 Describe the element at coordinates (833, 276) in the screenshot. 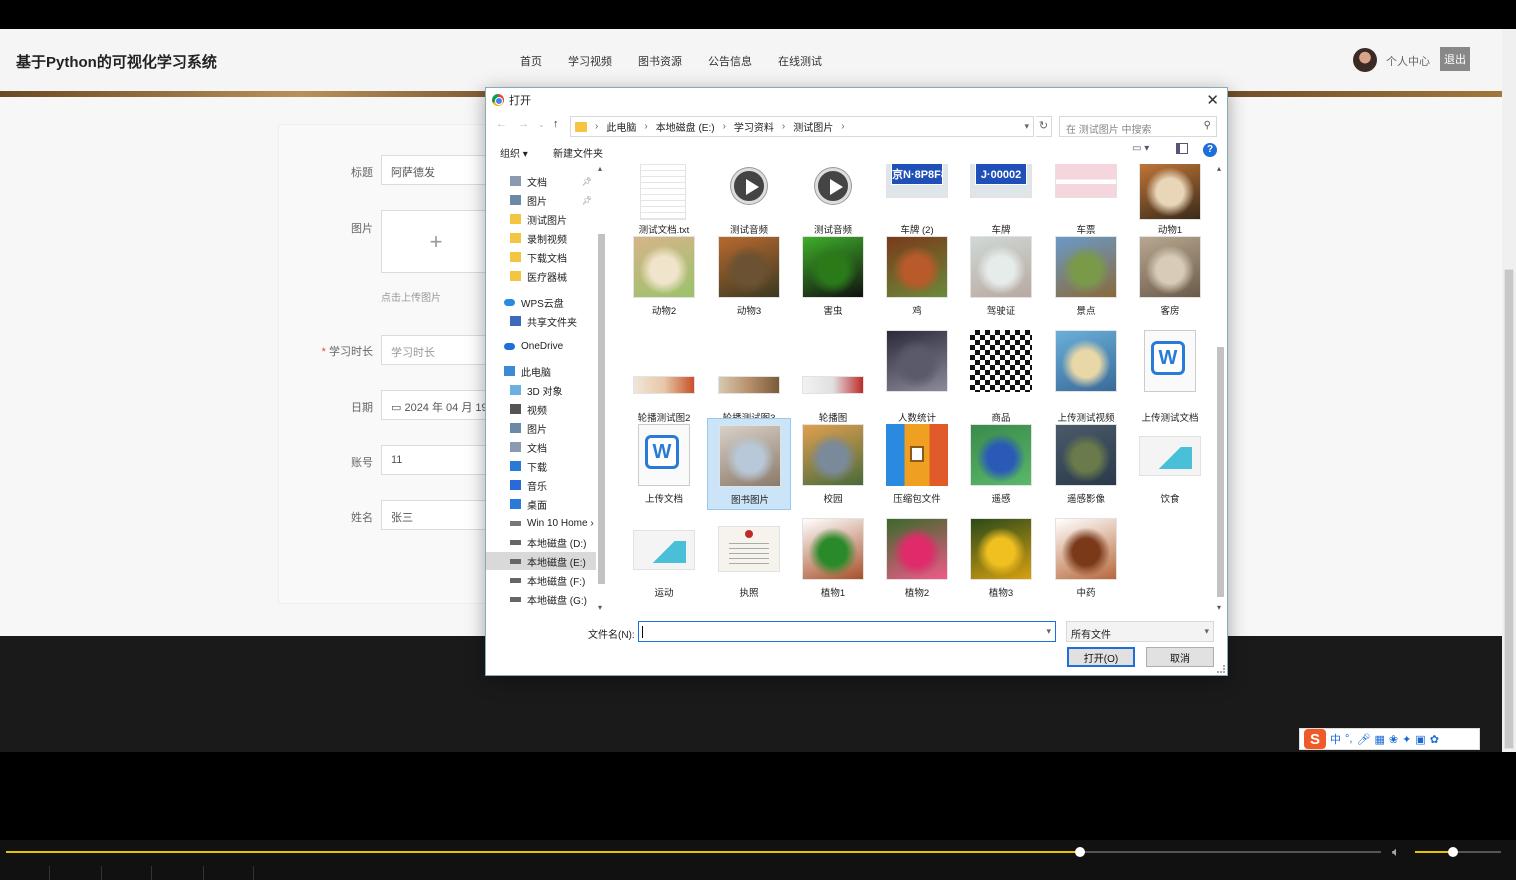

I see `file-item: 害虫` at that location.